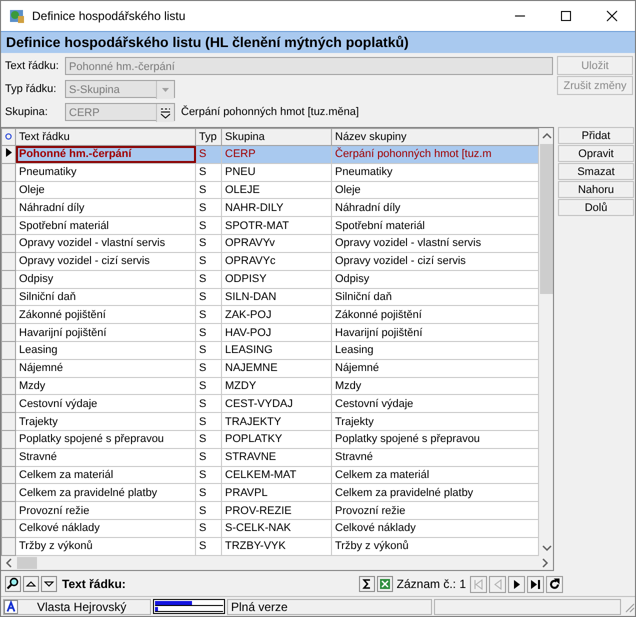 Image resolution: width=636 pixels, height=617 pixels. What do you see at coordinates (109, 16) in the screenshot?
I see `window-title: Definice hospodářského listu` at bounding box center [109, 16].